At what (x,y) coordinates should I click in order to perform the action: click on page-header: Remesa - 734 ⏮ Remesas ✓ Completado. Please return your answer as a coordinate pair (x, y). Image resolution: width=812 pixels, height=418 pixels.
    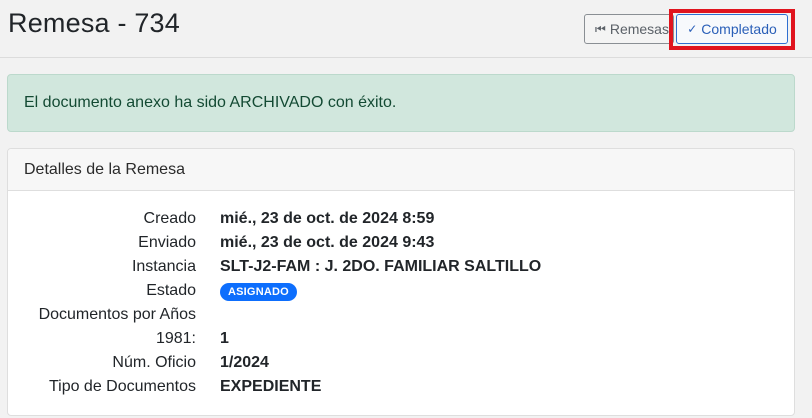
    Looking at the image, I should click on (406, 29).